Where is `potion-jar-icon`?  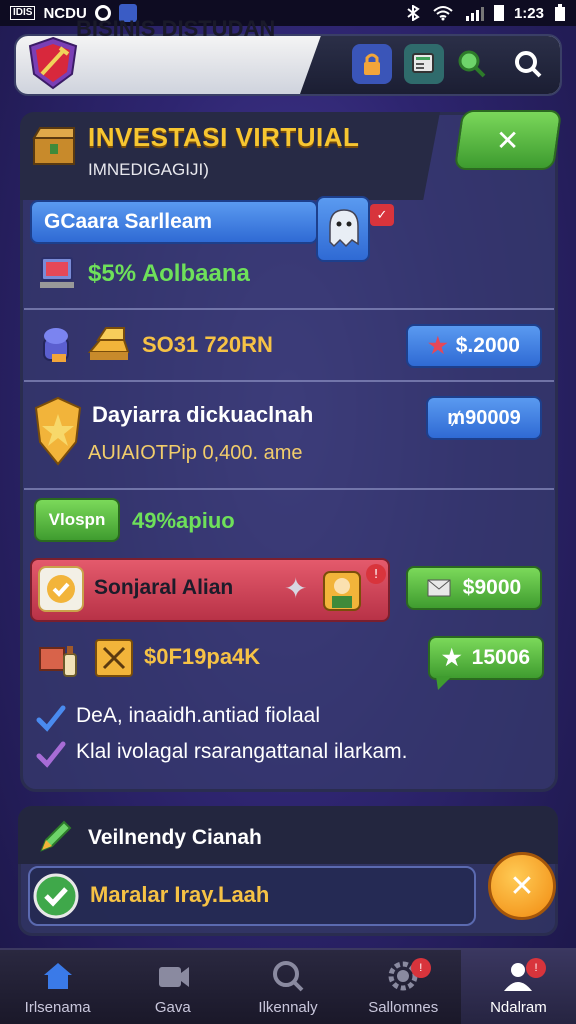 potion-jar-icon is located at coordinates (56, 345).